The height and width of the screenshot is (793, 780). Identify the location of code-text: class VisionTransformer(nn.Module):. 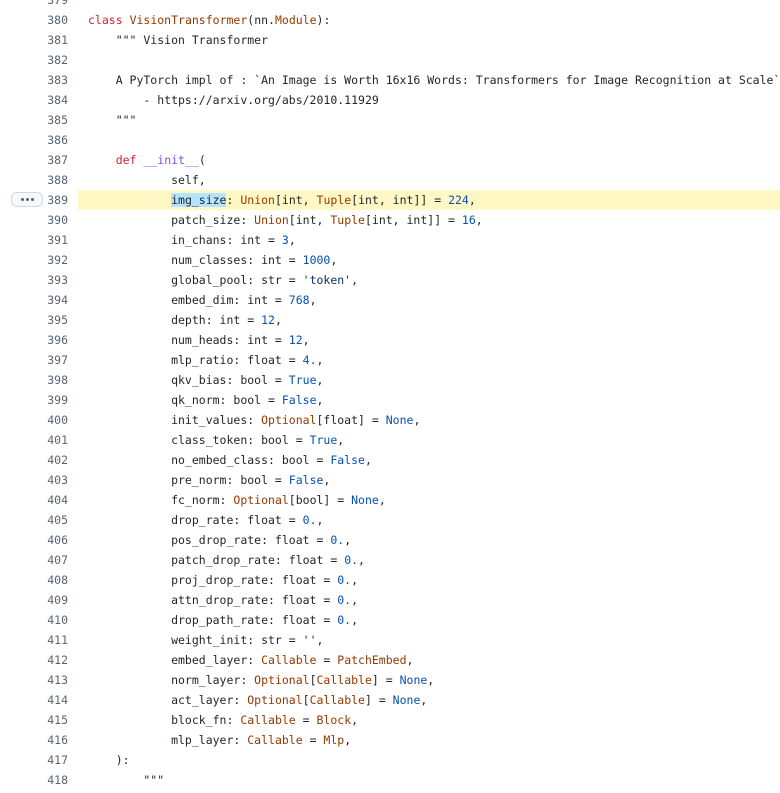
(429, 20).